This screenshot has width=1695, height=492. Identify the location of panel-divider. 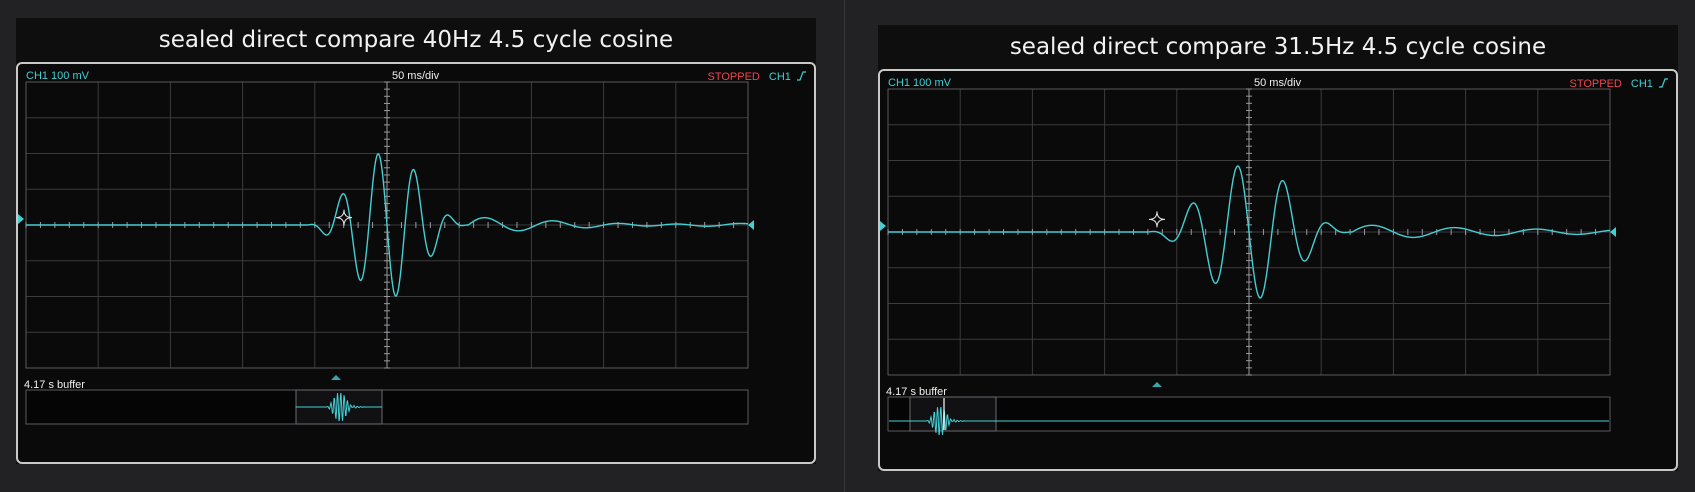
(844, 246).